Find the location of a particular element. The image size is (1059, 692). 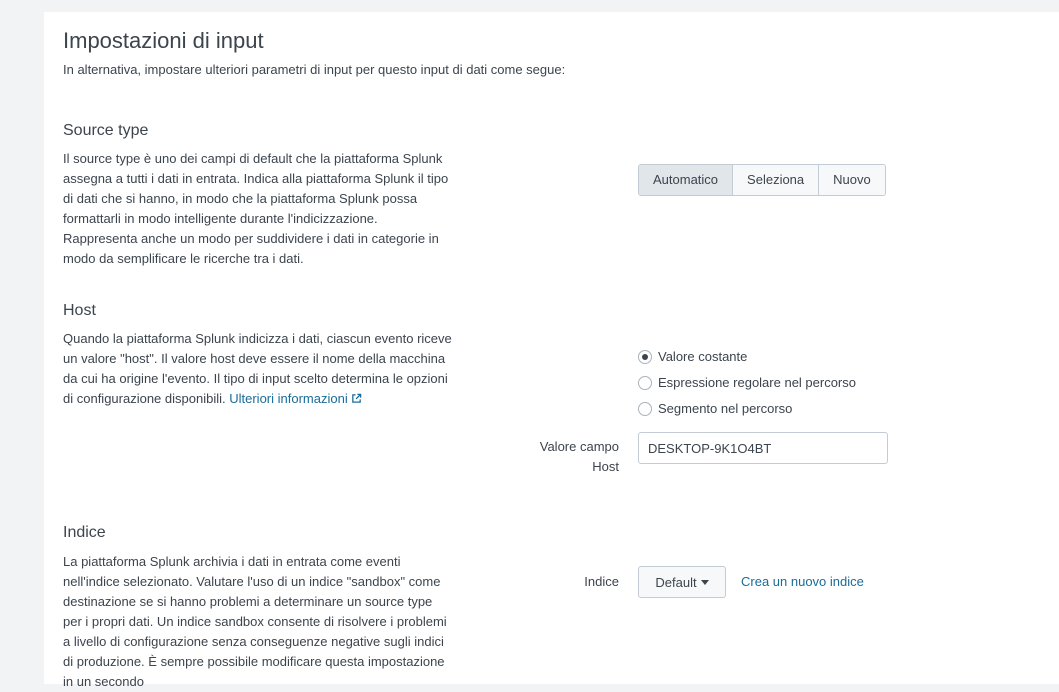

caret-down-icon is located at coordinates (704, 582).